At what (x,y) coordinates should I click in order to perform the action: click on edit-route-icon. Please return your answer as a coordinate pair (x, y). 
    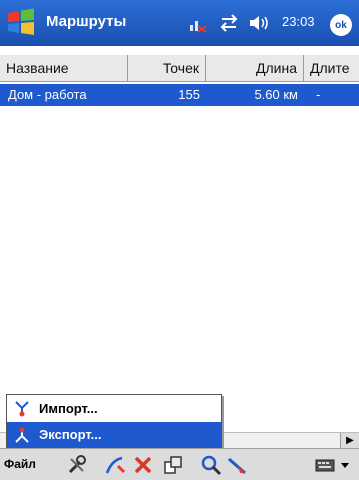
    Looking at the image, I should click on (115, 465).